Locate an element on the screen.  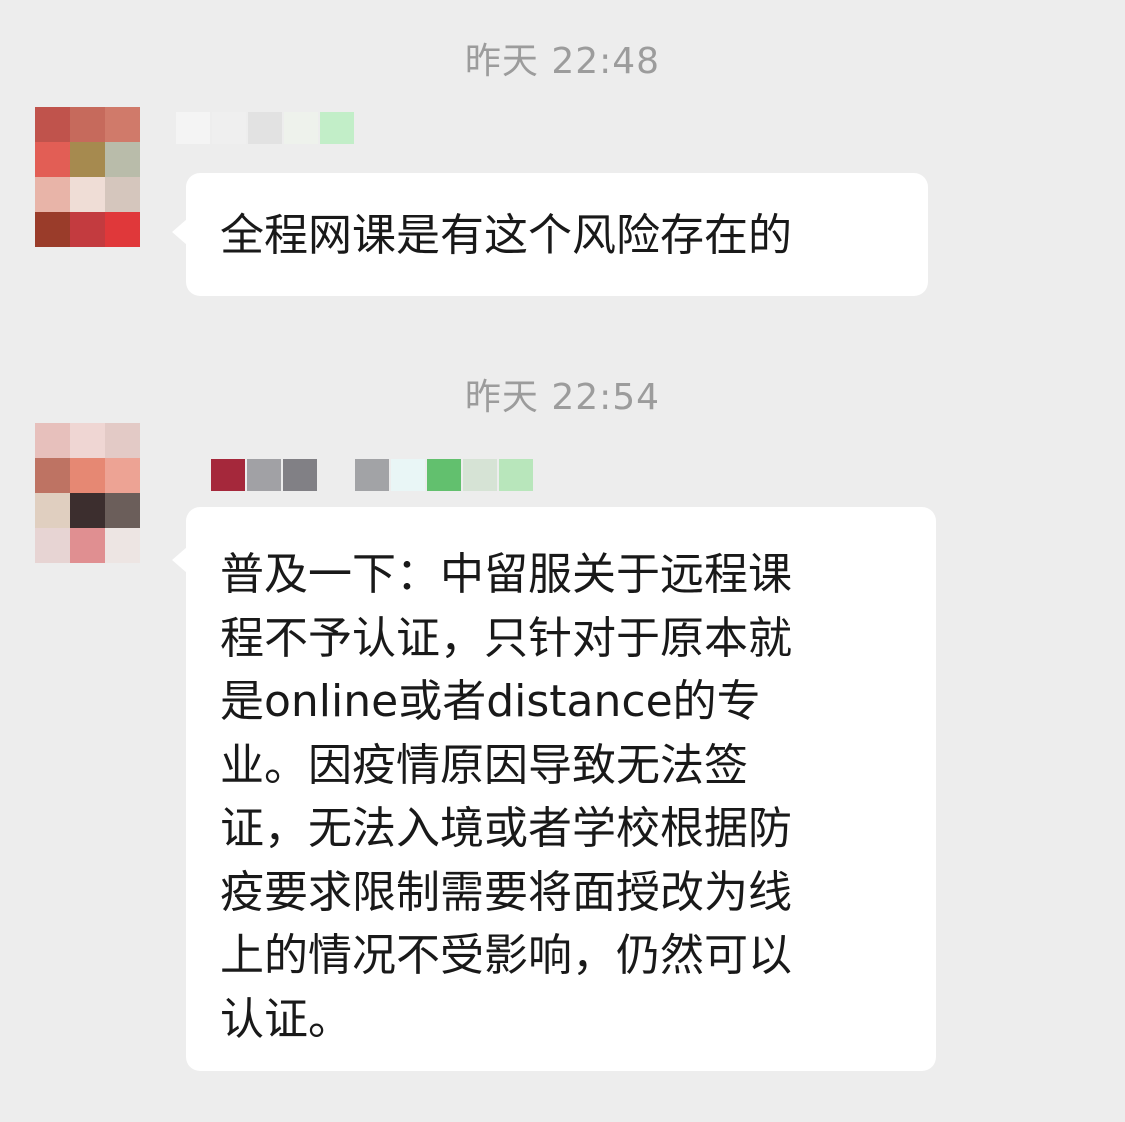
message-text: 全程网课是有这个风险存在的 is located at coordinates (506, 235).